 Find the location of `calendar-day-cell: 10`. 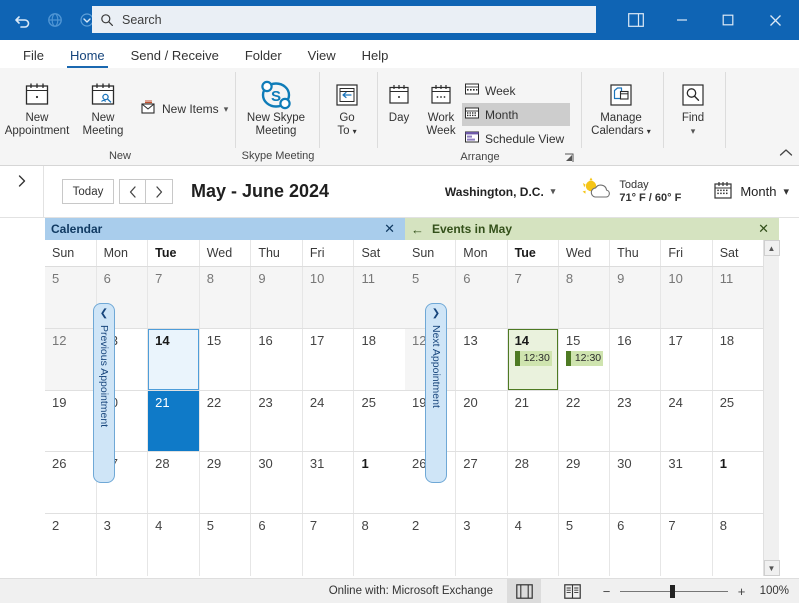

calendar-day-cell: 10 is located at coordinates (687, 297).